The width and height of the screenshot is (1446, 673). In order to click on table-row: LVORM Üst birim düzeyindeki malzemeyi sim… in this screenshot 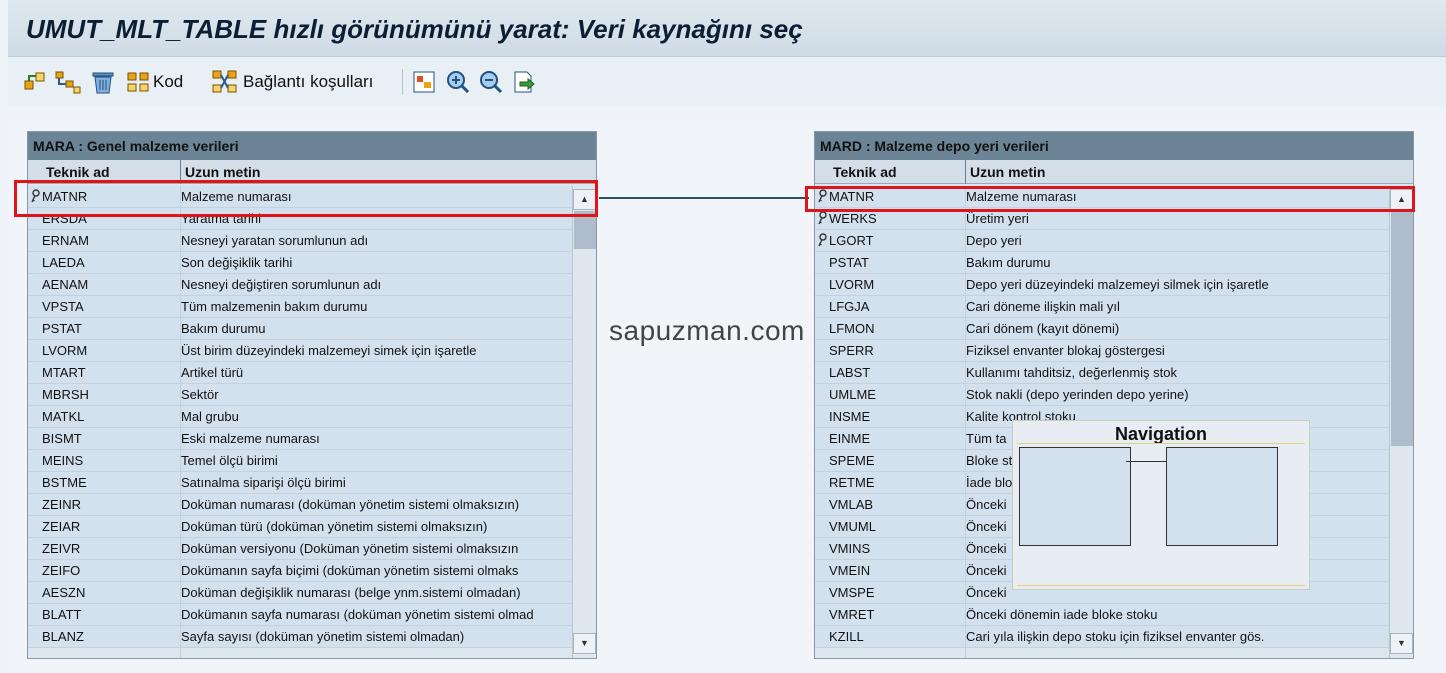, I will do `click(312, 351)`.